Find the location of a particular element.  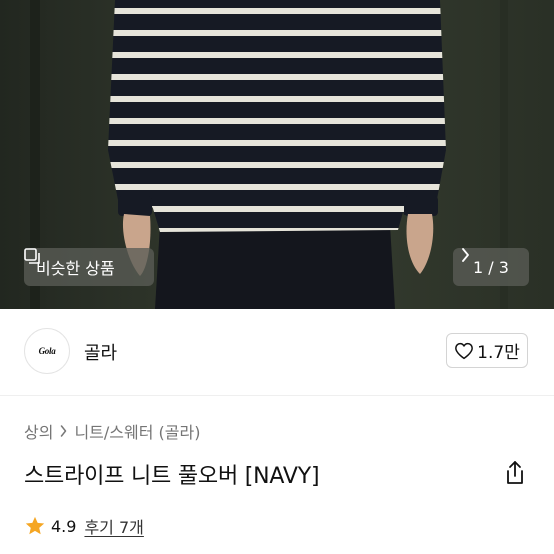

similar-icon is located at coordinates (32, 256).